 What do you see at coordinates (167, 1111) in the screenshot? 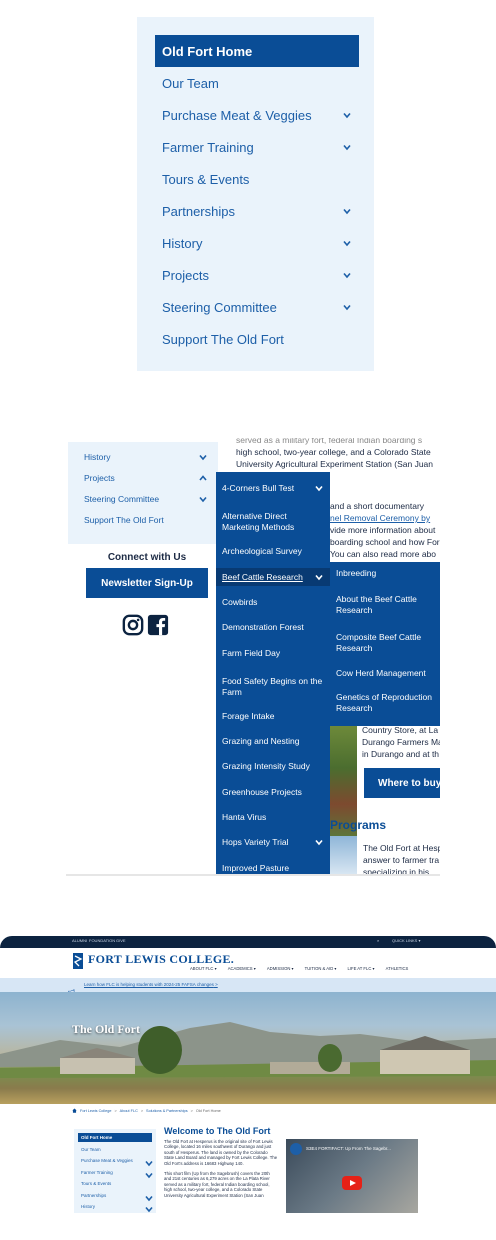
I see `breadcrumb-item: Solutions & Partnerships` at bounding box center [167, 1111].